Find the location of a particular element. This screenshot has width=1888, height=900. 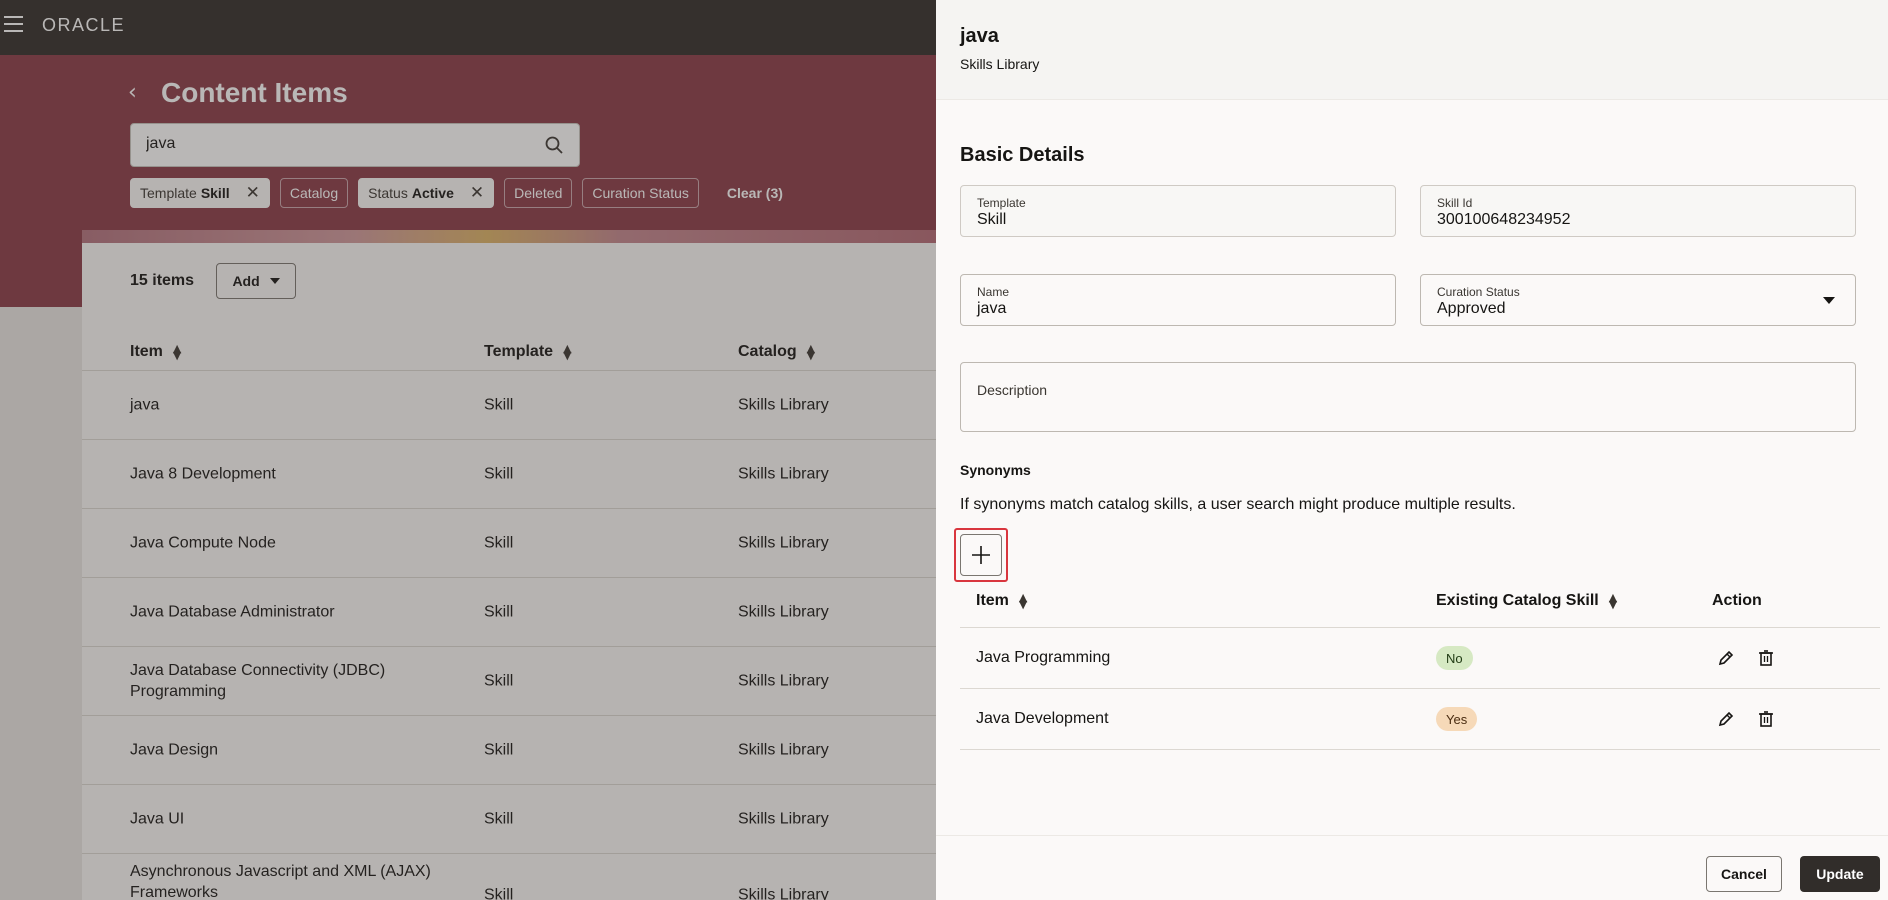

cancel-button: Cancel is located at coordinates (1744, 874).